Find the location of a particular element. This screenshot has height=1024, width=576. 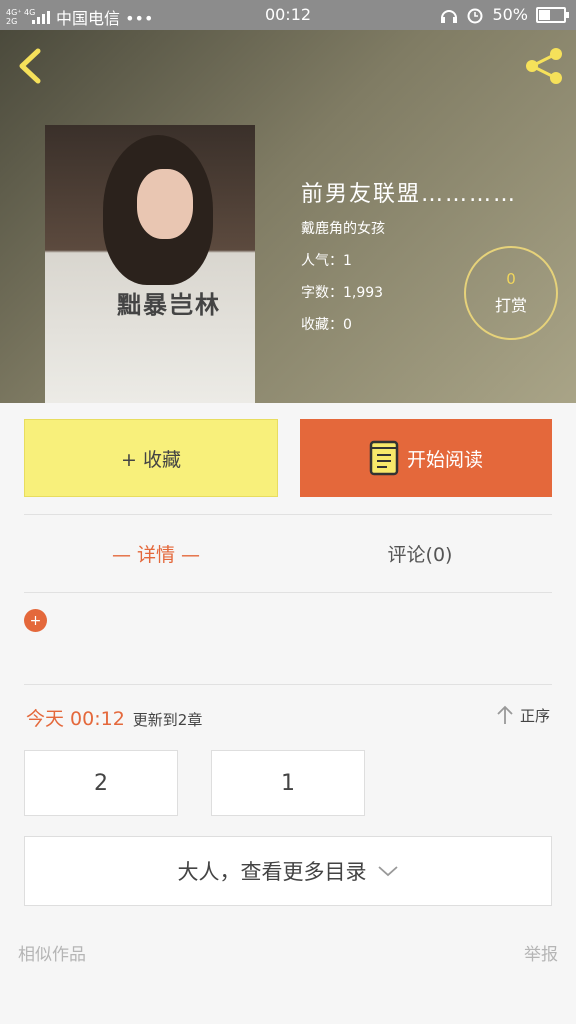

start-reading-button: 开始阅读 is located at coordinates (426, 458).